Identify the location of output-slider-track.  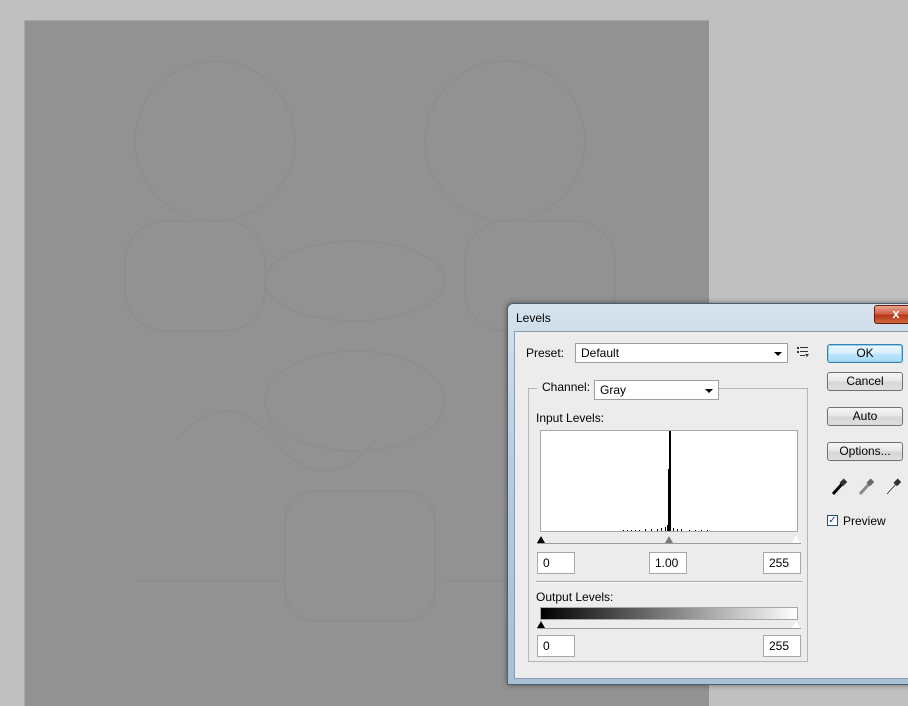
(669, 628).